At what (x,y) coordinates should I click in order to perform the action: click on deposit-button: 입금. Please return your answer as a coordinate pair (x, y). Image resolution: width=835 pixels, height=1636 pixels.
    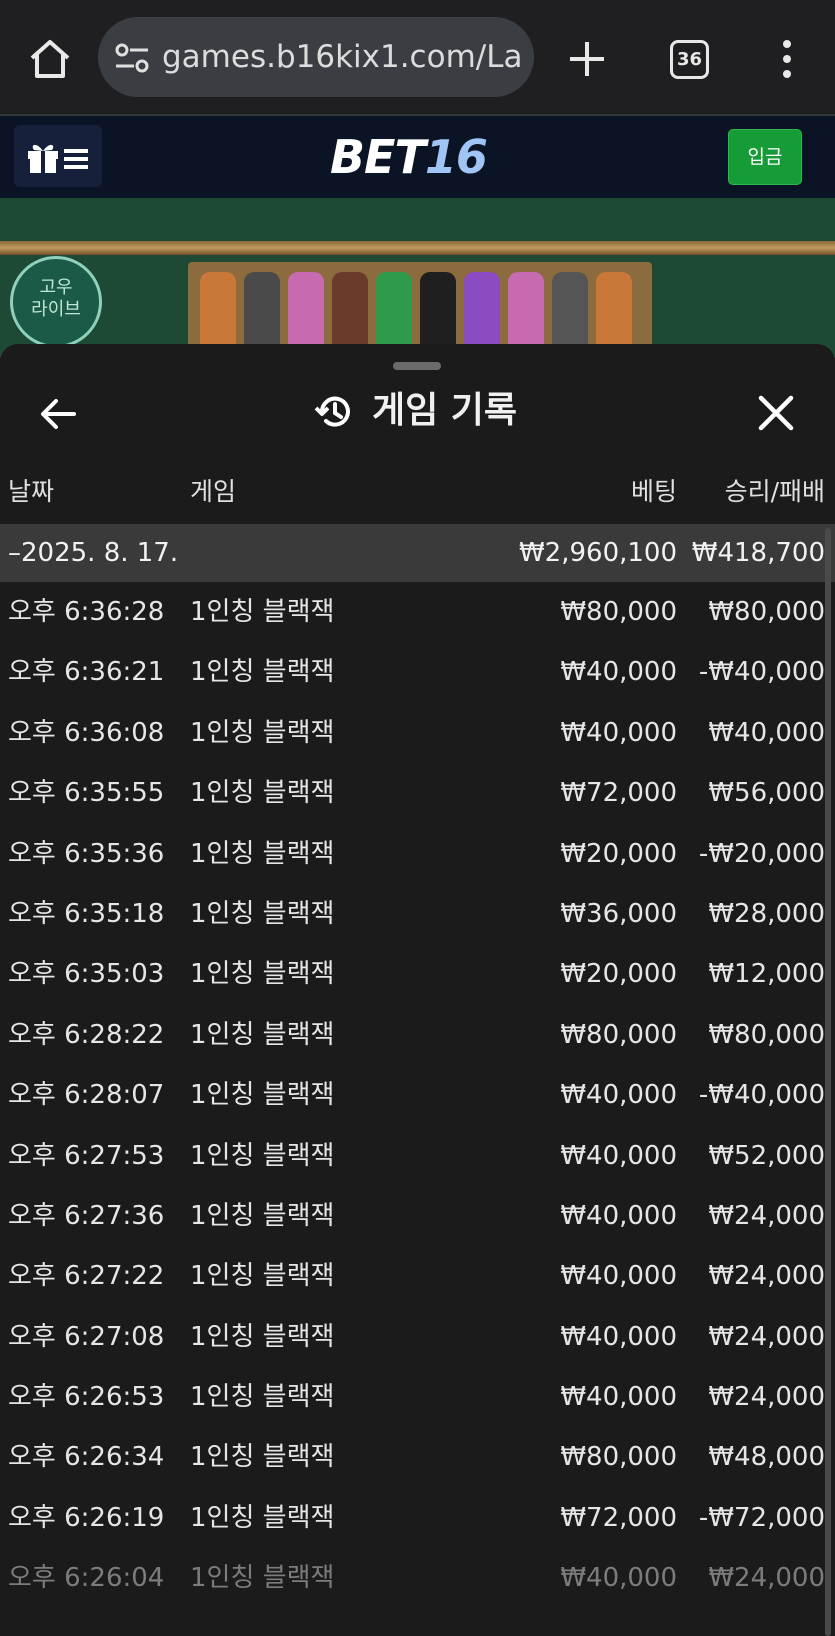
    Looking at the image, I should click on (765, 157).